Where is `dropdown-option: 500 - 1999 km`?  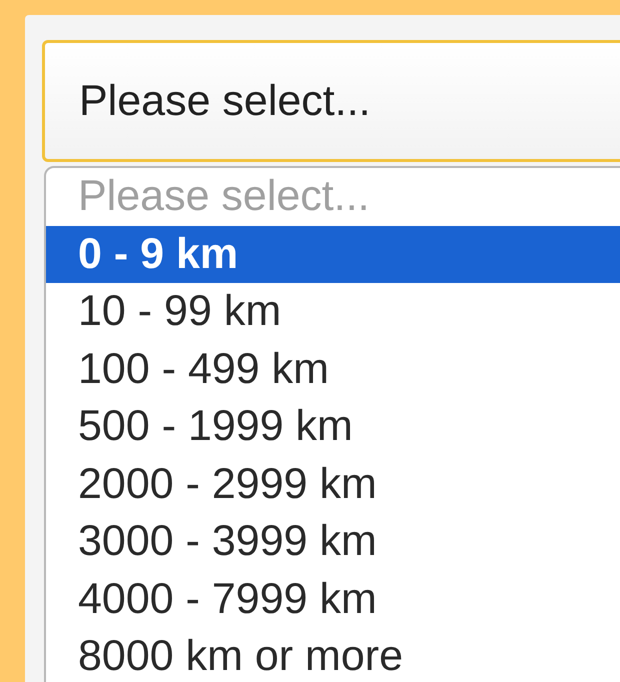 dropdown-option: 500 - 1999 km is located at coordinates (333, 427).